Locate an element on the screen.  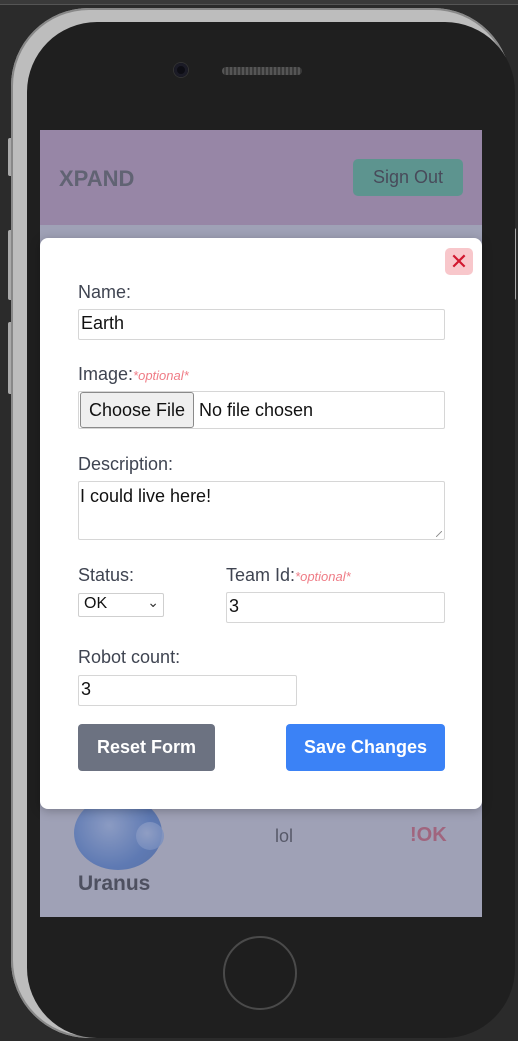
home-button is located at coordinates (260, 973).